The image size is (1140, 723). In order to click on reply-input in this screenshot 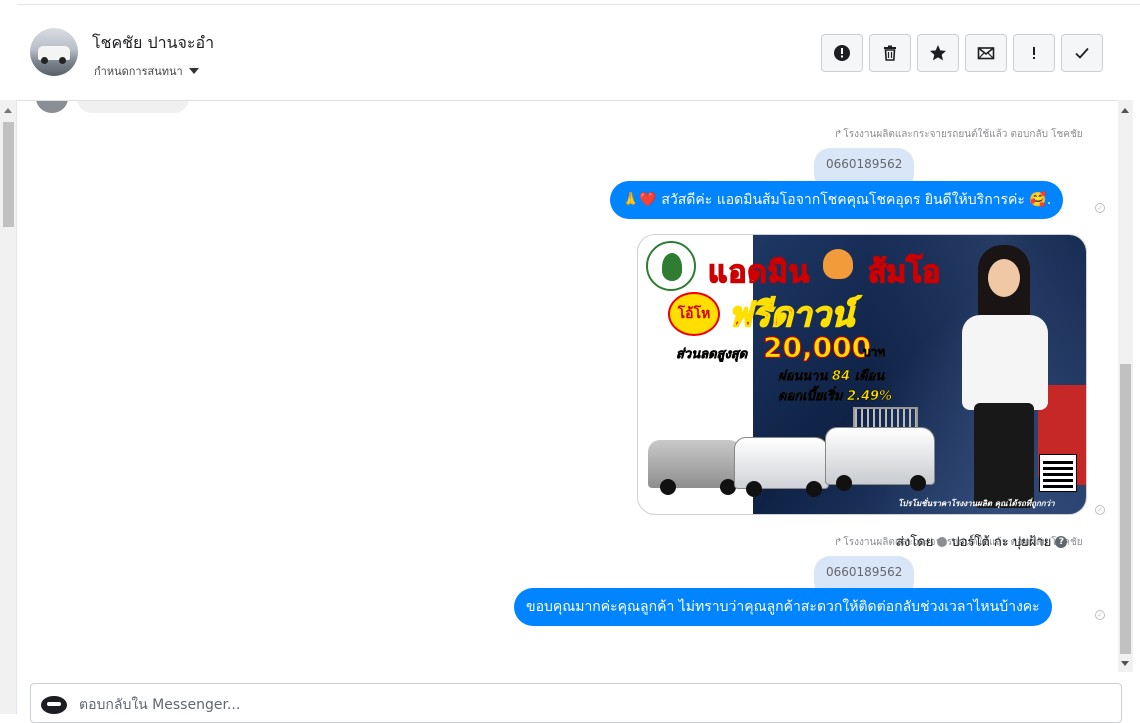, I will do `click(529, 705)`.